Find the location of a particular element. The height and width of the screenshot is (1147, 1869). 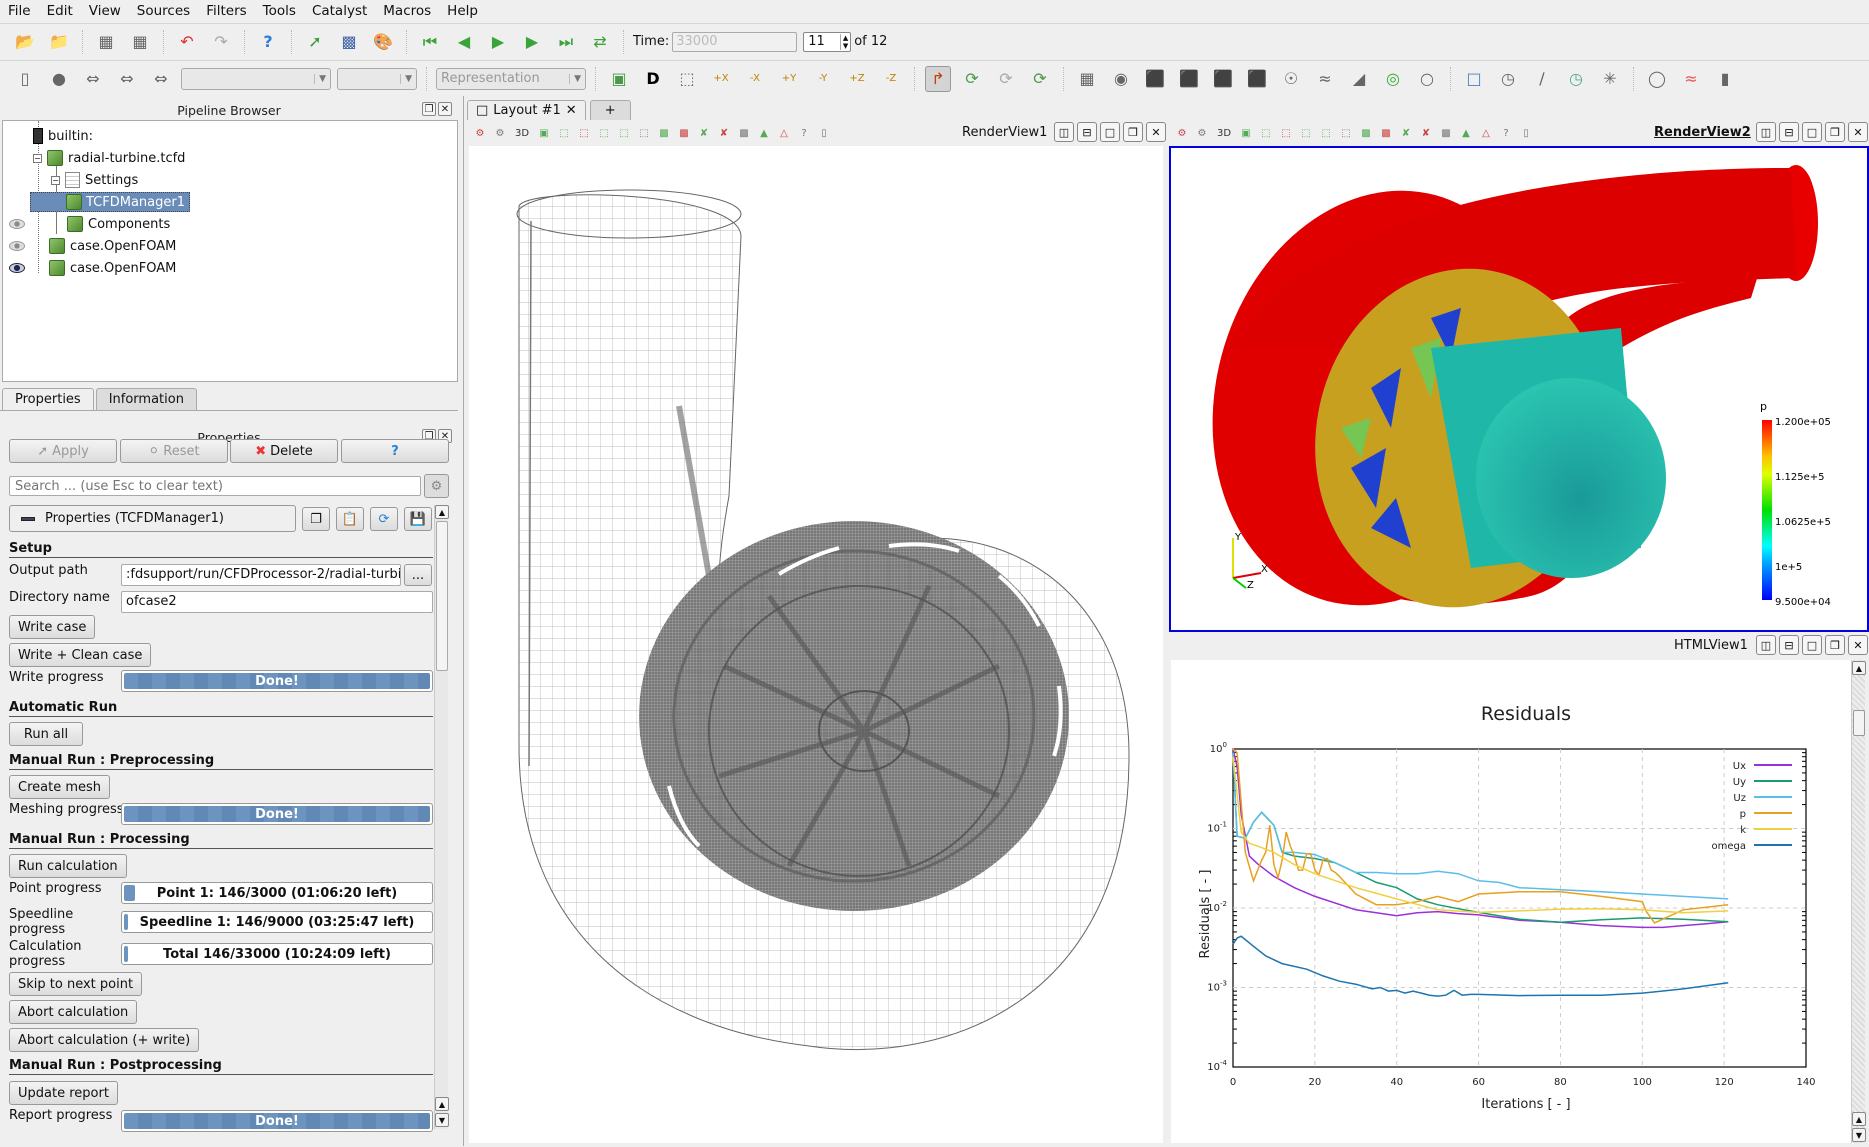

loop-icon: ⇄ is located at coordinates (600, 42).